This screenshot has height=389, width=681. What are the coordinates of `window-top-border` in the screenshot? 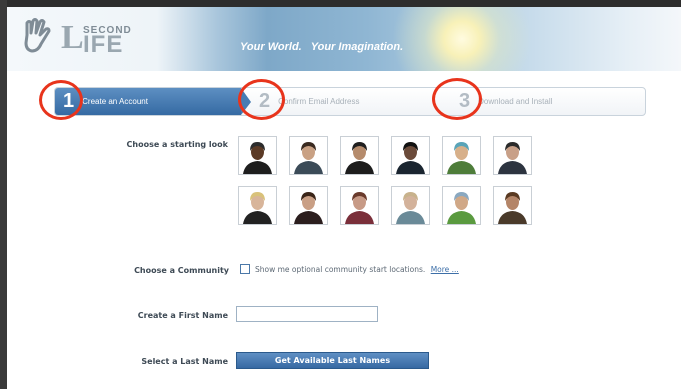 It's located at (340, 3).